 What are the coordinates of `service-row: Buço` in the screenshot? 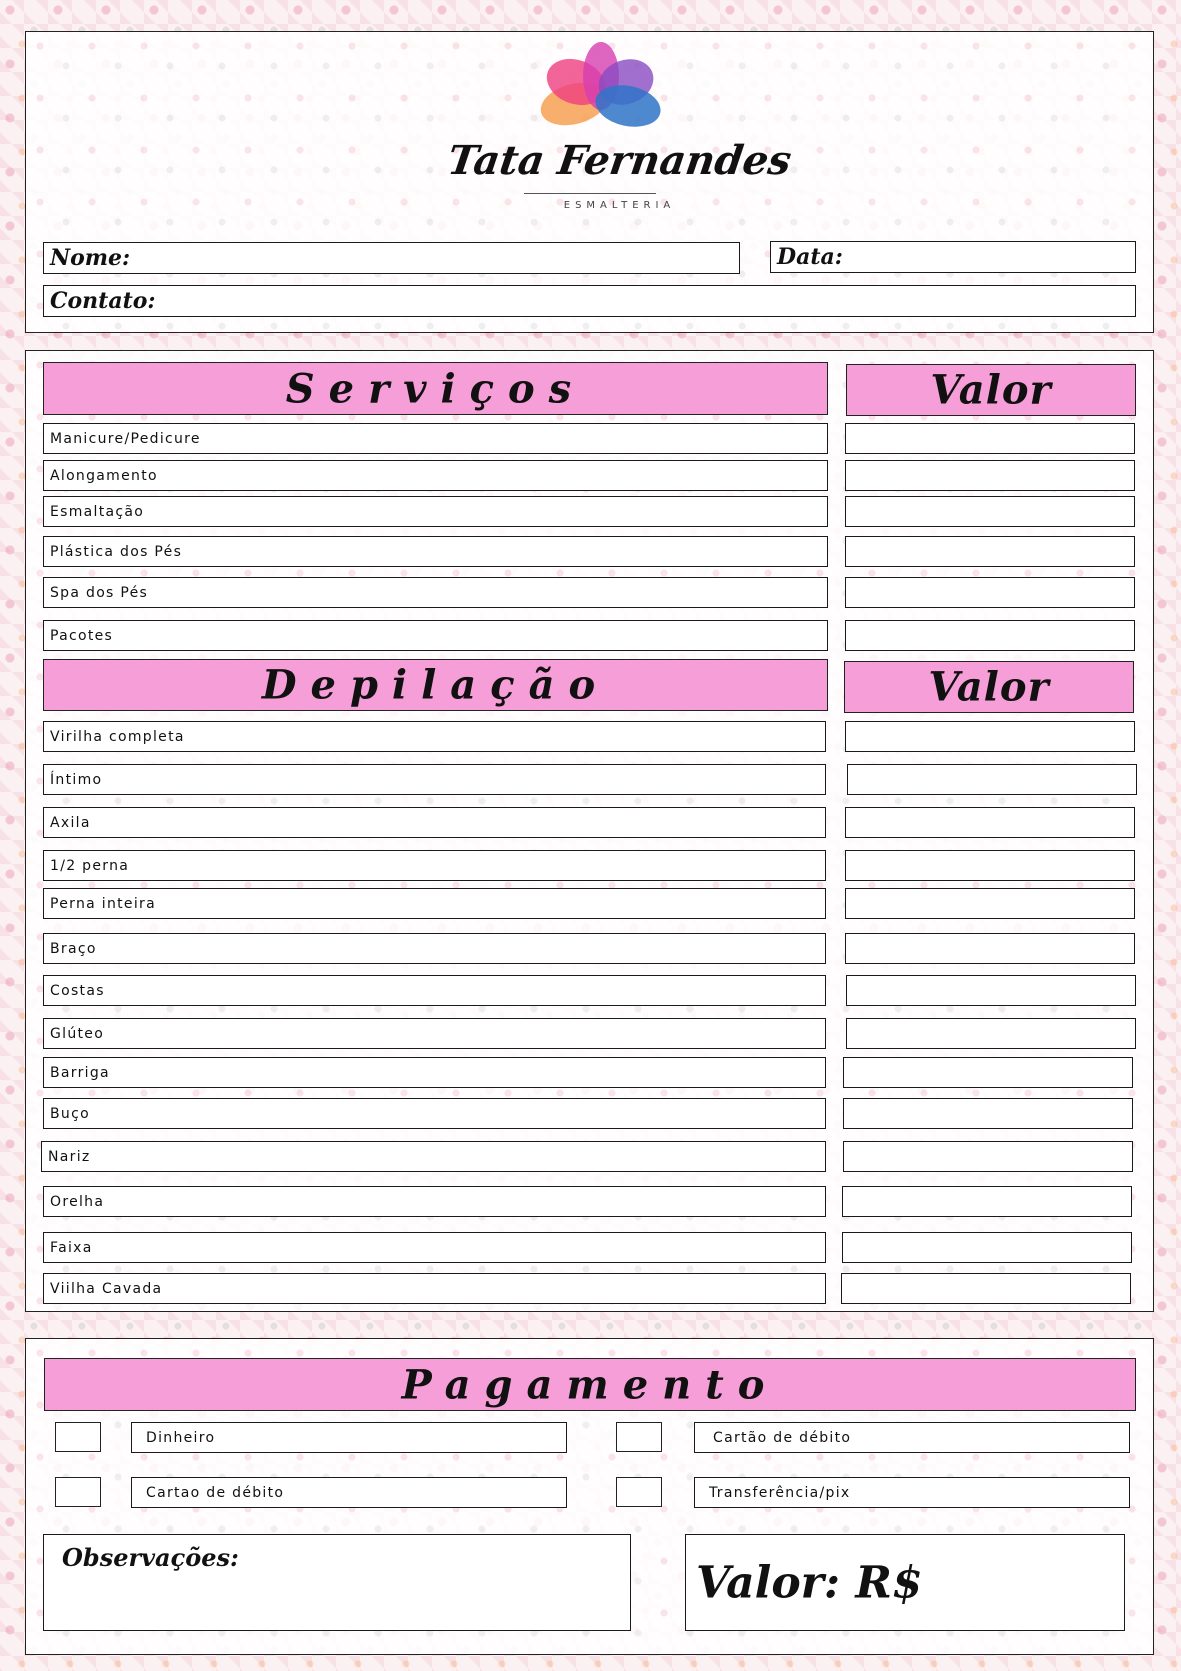 It's located at (434, 1113).